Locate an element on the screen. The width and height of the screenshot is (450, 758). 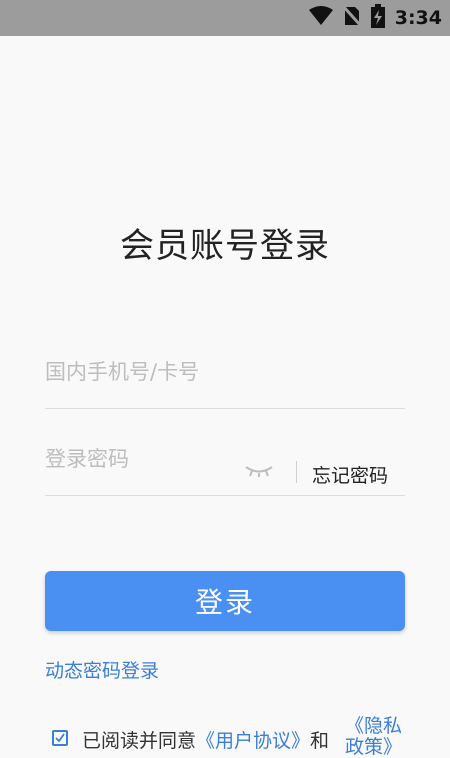
phone-field is located at coordinates (225, 384).